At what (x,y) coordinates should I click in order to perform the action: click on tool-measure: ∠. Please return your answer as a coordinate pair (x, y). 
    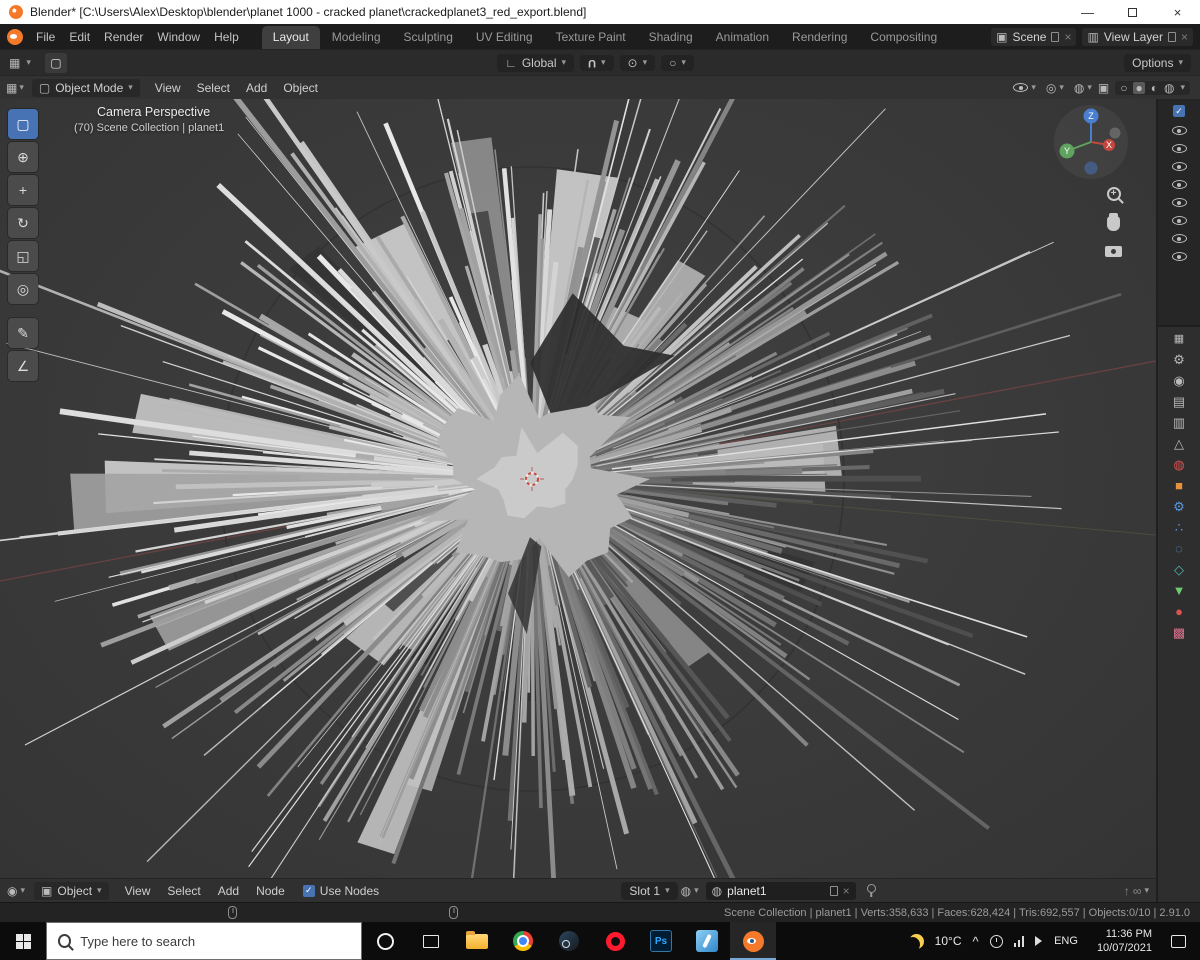
    Looking at the image, I should click on (23, 366).